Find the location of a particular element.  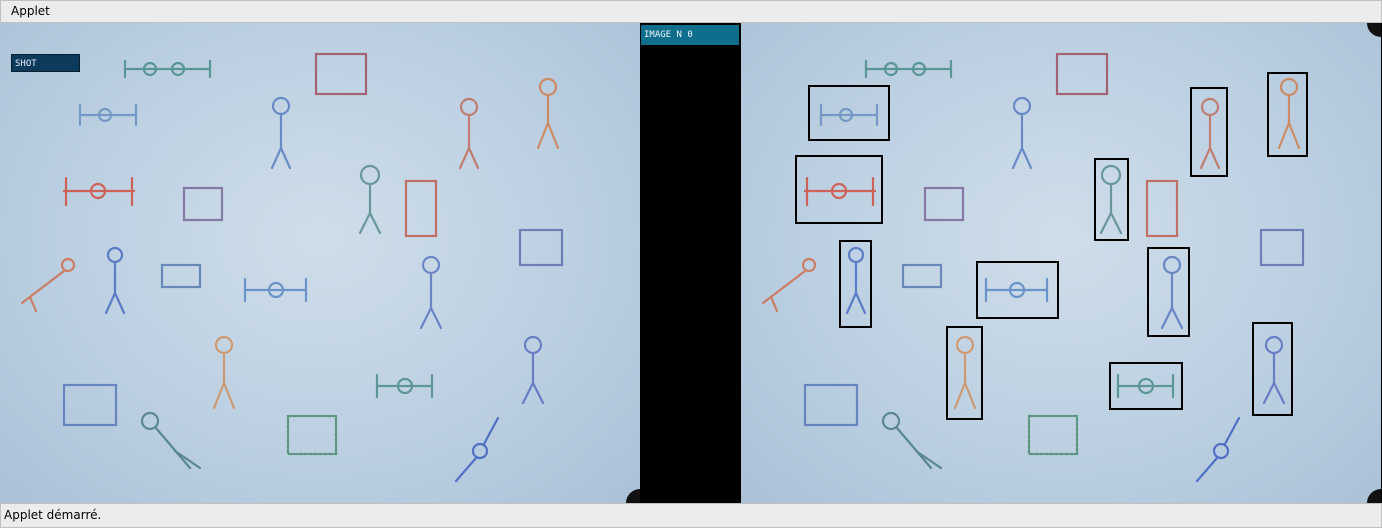

window-title-bar: Applet is located at coordinates (691, 11).